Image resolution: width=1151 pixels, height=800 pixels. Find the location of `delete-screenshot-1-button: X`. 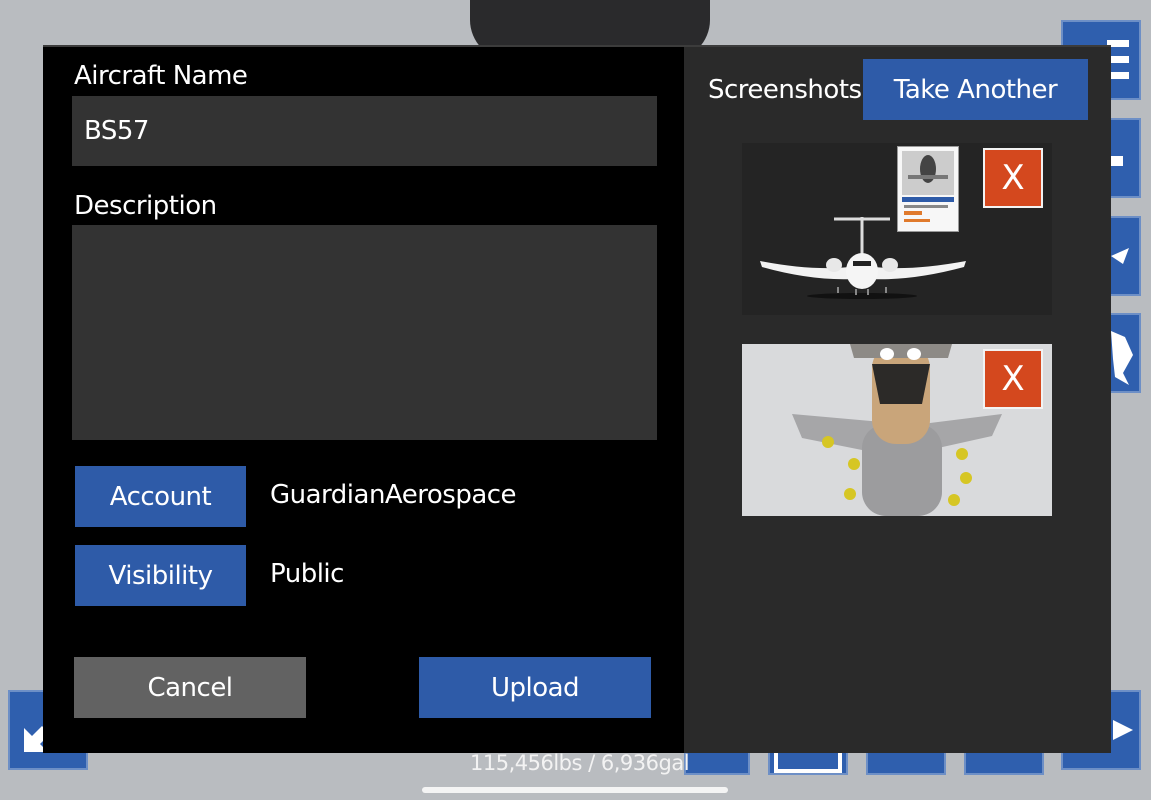

delete-screenshot-1-button: X is located at coordinates (1013, 178).